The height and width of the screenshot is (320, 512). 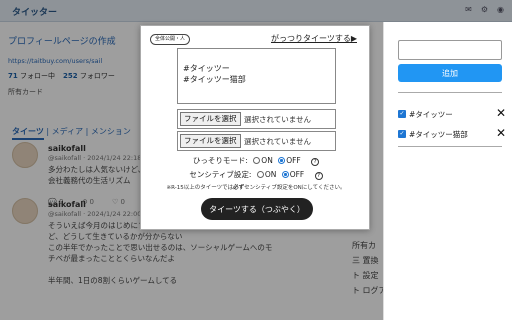 What do you see at coordinates (450, 50) in the screenshot?
I see `hashtag-input` at bounding box center [450, 50].